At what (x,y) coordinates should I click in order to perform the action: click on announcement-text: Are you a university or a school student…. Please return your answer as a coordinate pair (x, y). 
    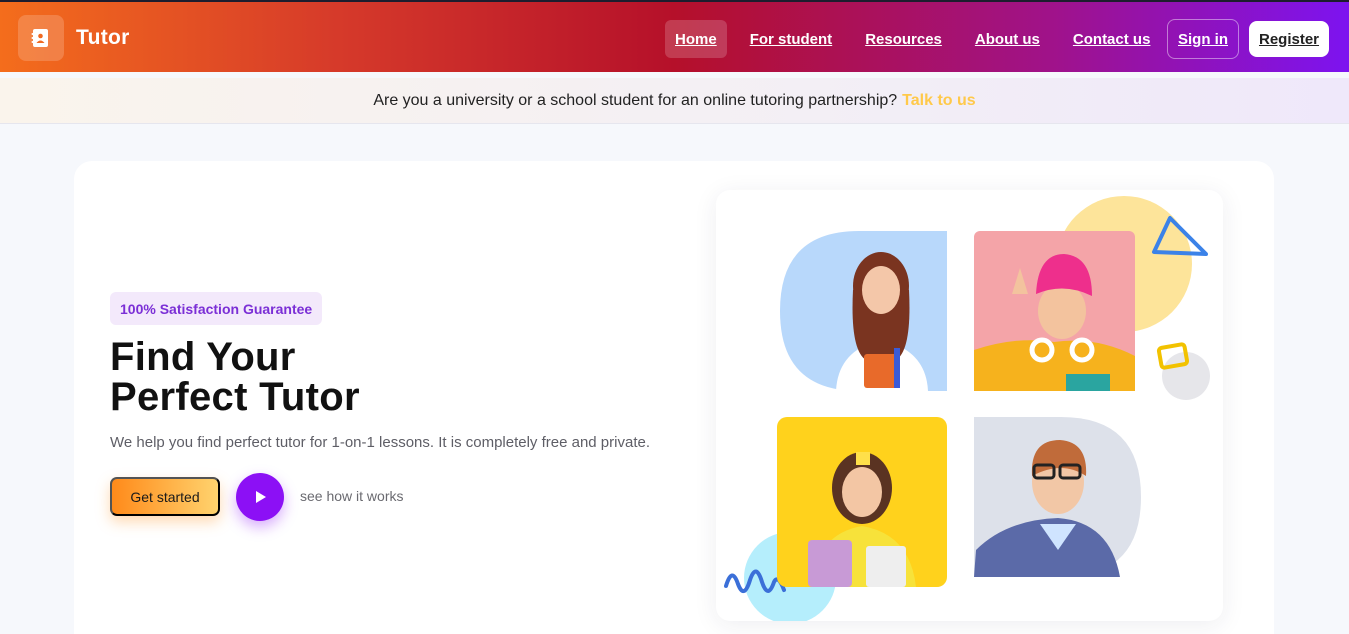
    Looking at the image, I should click on (635, 100).